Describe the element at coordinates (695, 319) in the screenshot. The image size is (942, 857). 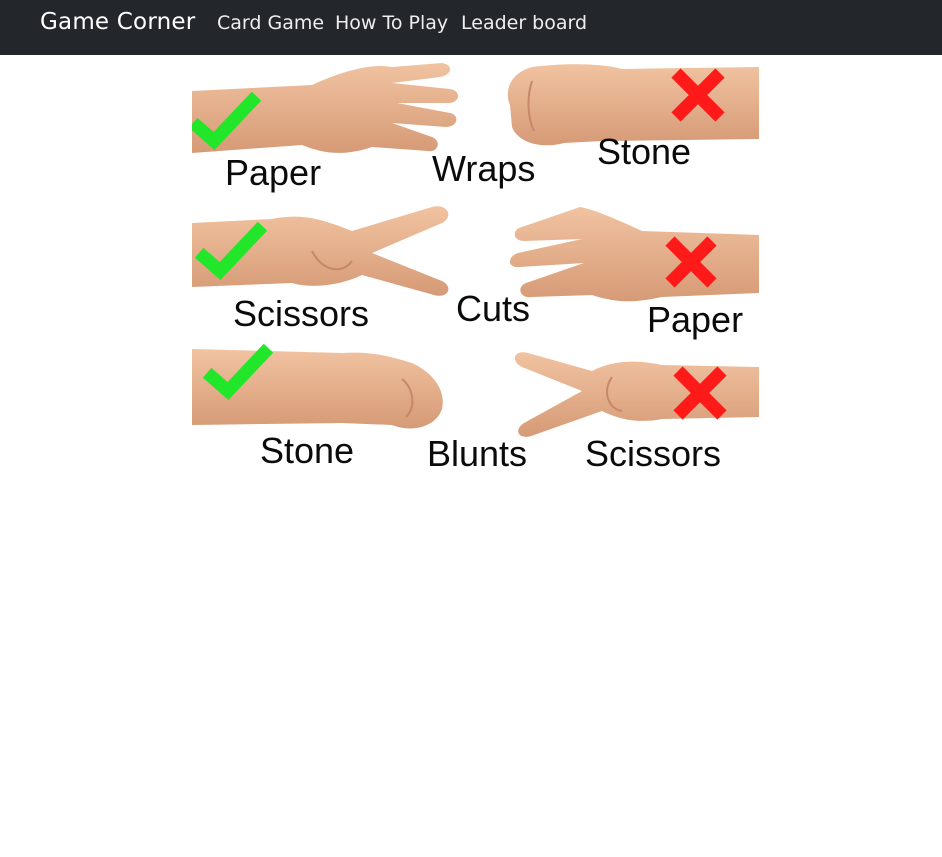
I see `row2-loser-label: Paper` at that location.